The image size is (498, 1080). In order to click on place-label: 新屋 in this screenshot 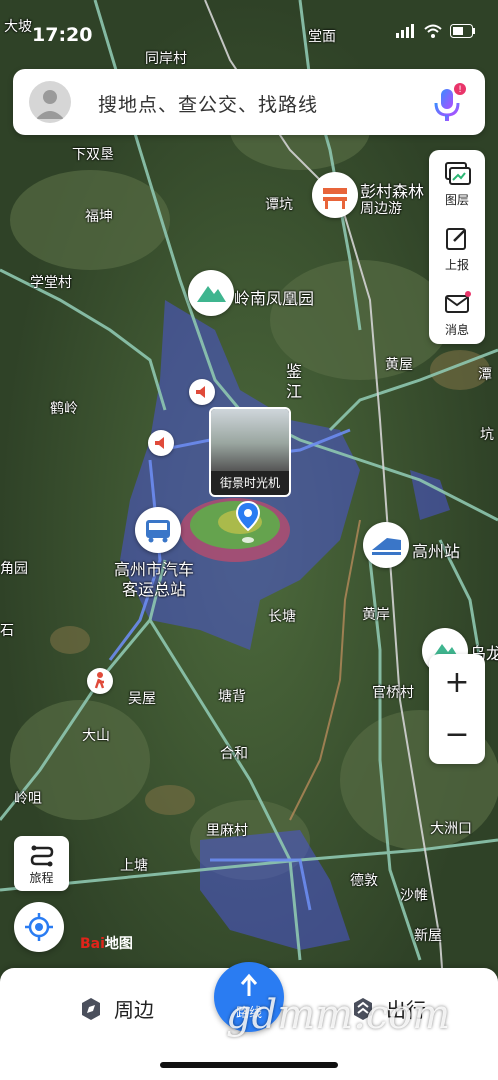, I will do `click(428, 936)`.